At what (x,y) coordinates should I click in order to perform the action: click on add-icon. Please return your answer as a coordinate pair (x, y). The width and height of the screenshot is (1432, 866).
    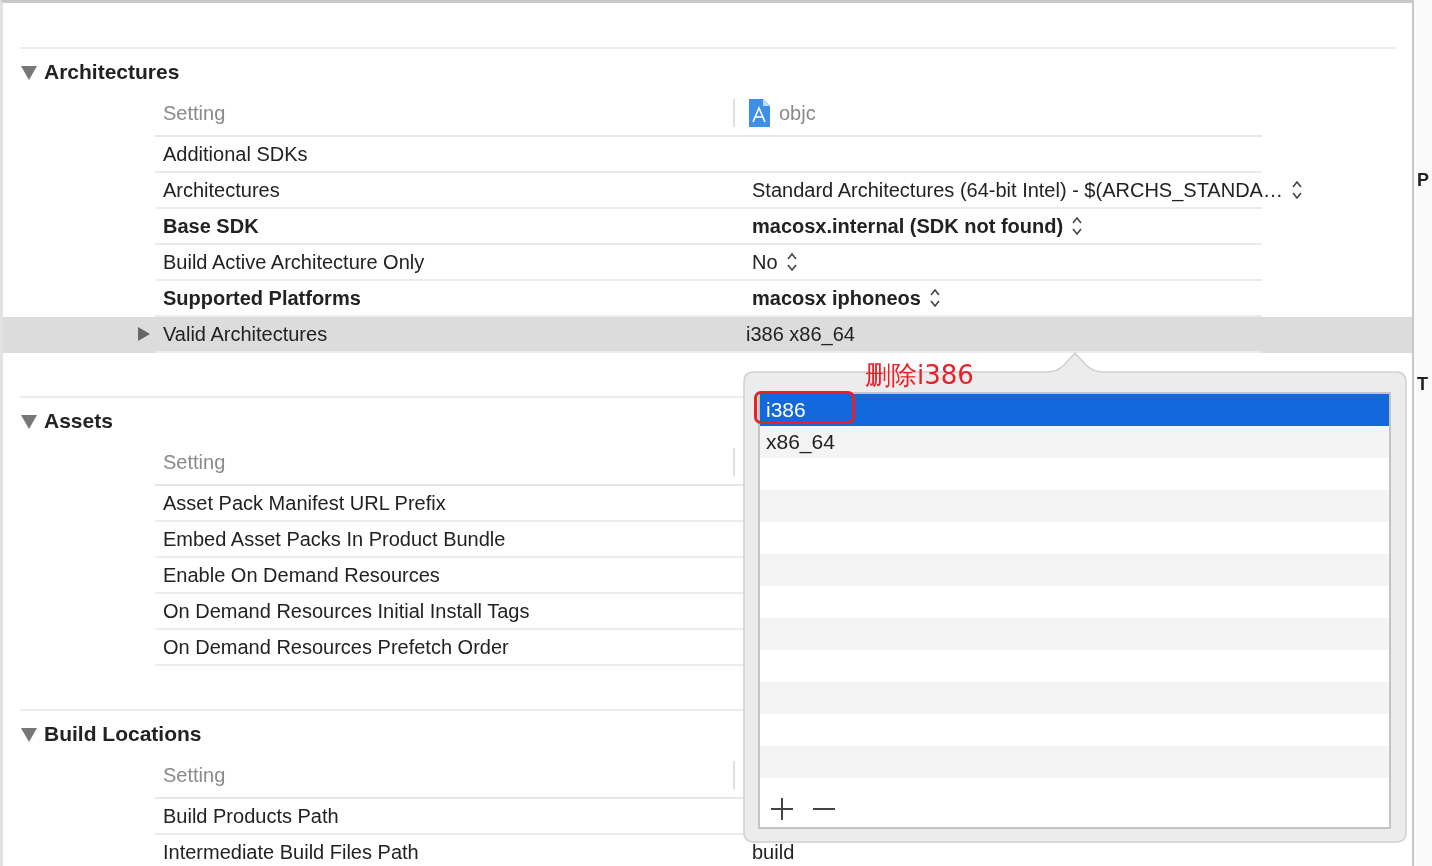
    Looking at the image, I should click on (782, 809).